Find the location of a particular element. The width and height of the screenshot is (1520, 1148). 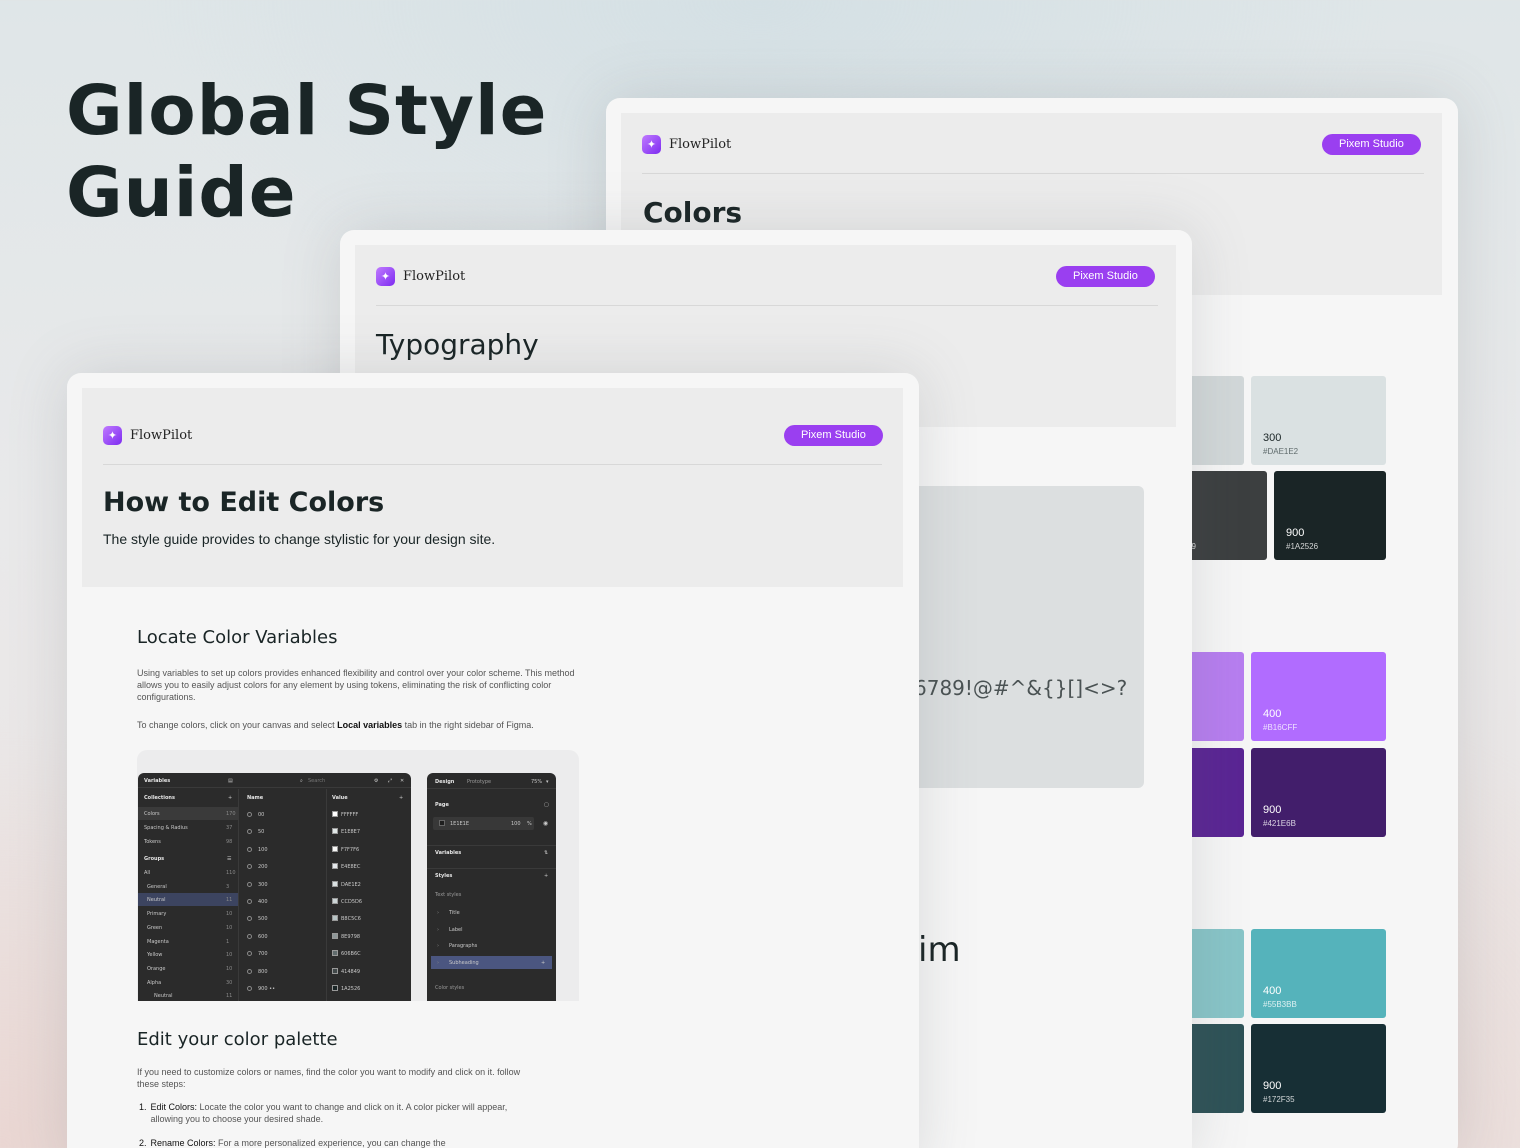

expand-icon: ⤢ is located at coordinates (390, 781).